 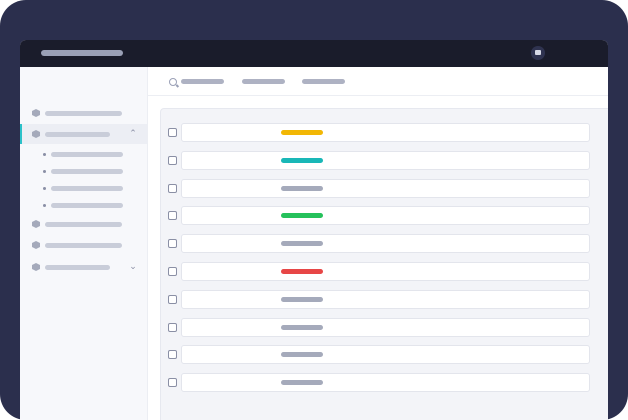 I want to click on sidebar-item-5: ⌄, so click(x=83, y=267).